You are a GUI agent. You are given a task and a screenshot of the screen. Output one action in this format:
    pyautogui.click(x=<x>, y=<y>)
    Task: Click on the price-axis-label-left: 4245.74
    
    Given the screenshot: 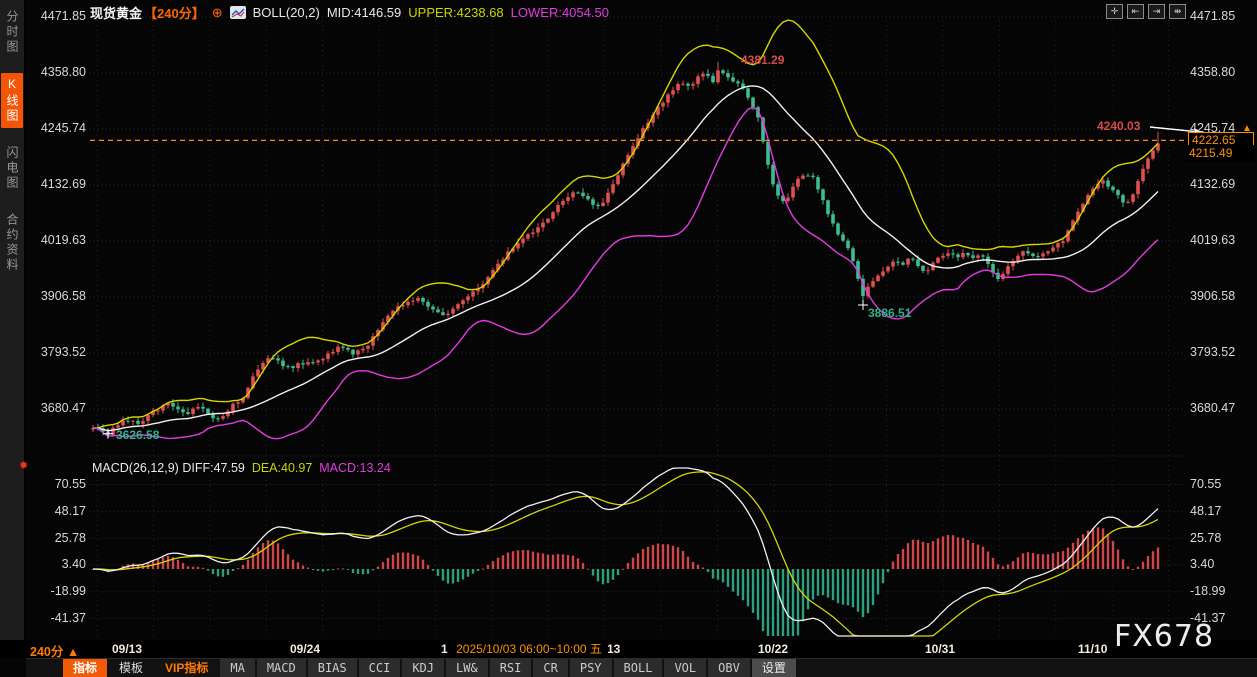 What is the action you would take?
    pyautogui.click(x=63, y=128)
    